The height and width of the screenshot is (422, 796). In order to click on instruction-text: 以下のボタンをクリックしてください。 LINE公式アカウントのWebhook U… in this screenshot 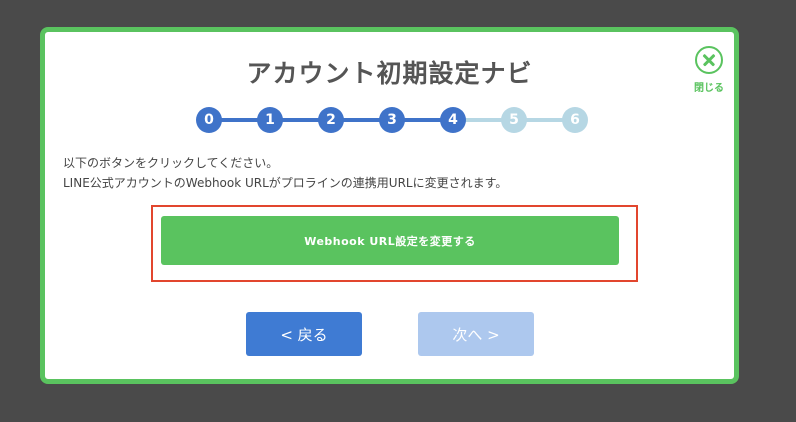, I will do `click(285, 173)`.